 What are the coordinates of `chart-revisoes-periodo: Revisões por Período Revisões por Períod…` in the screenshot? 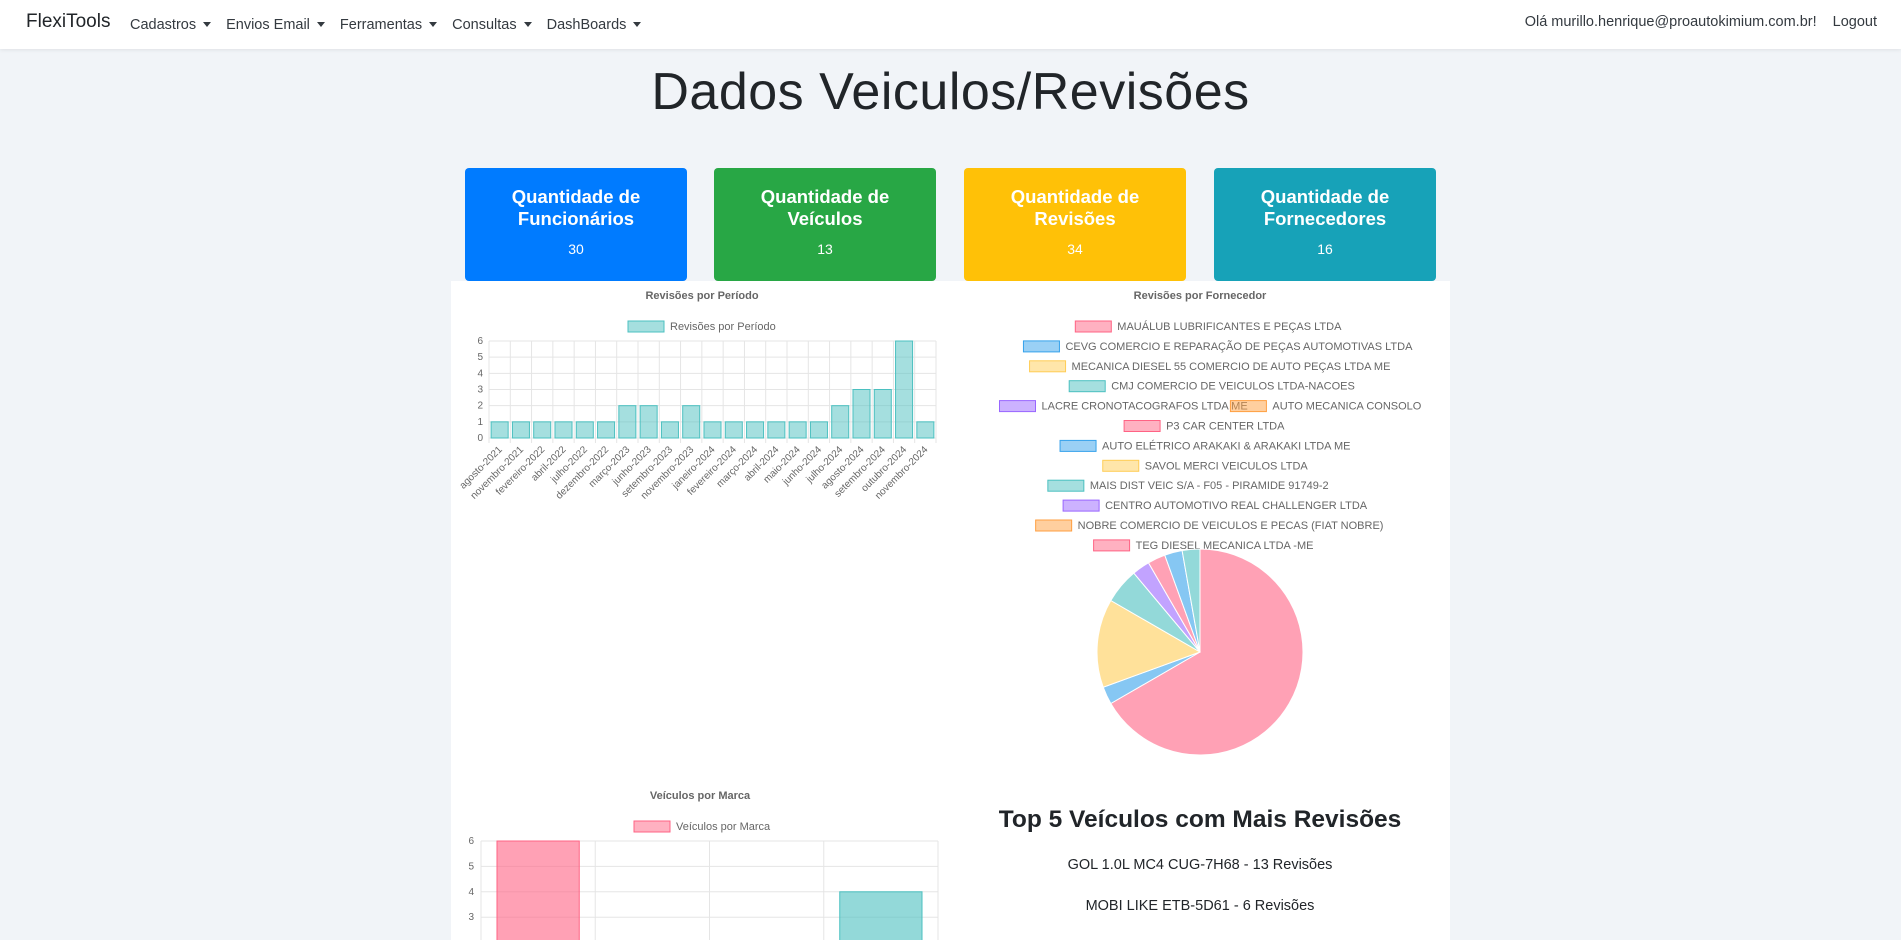 It's located at (697, 396).